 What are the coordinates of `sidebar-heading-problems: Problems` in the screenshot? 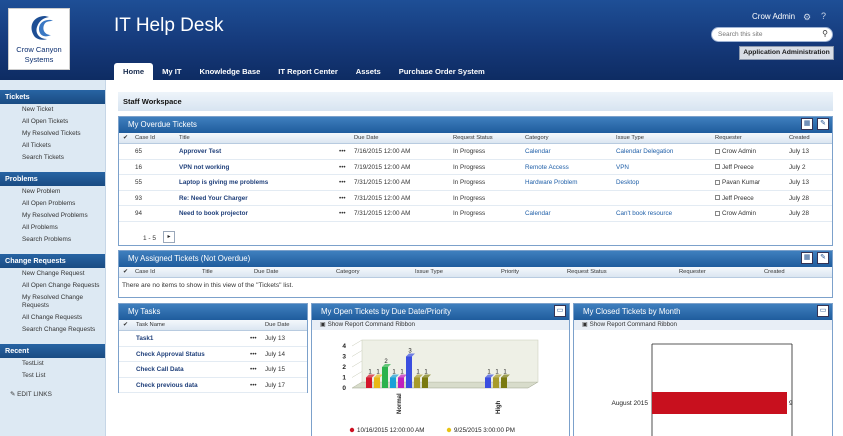 It's located at (52, 179).